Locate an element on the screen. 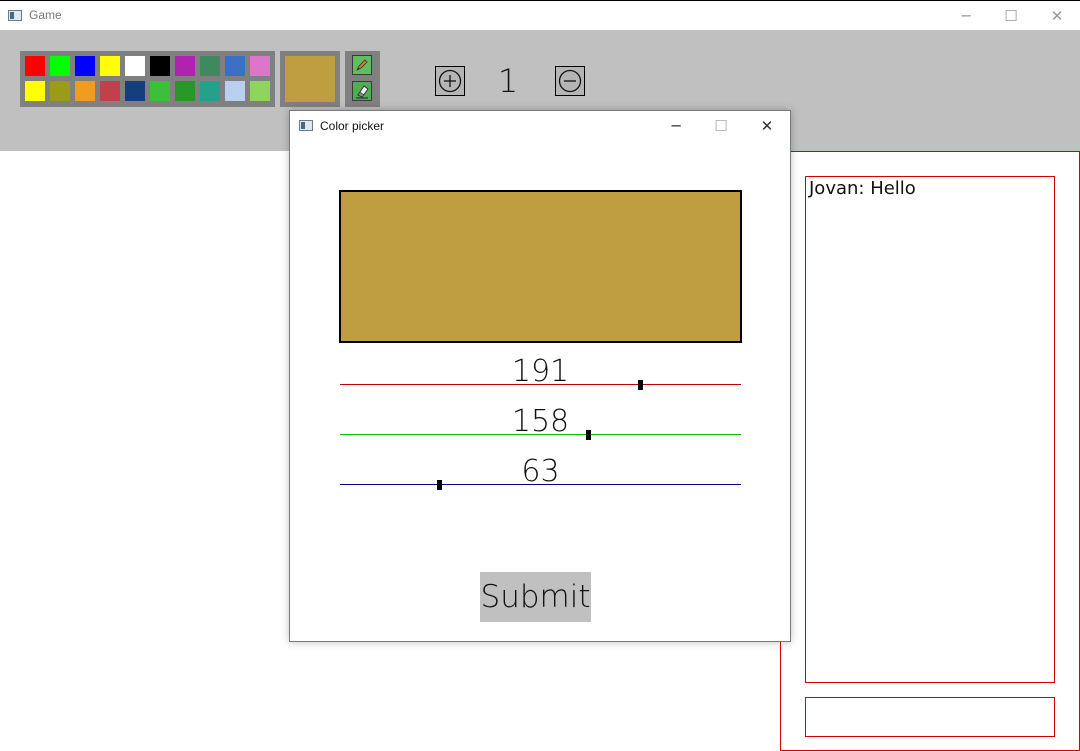 This screenshot has height=751, width=1080. pencil-tool-button is located at coordinates (362, 65).